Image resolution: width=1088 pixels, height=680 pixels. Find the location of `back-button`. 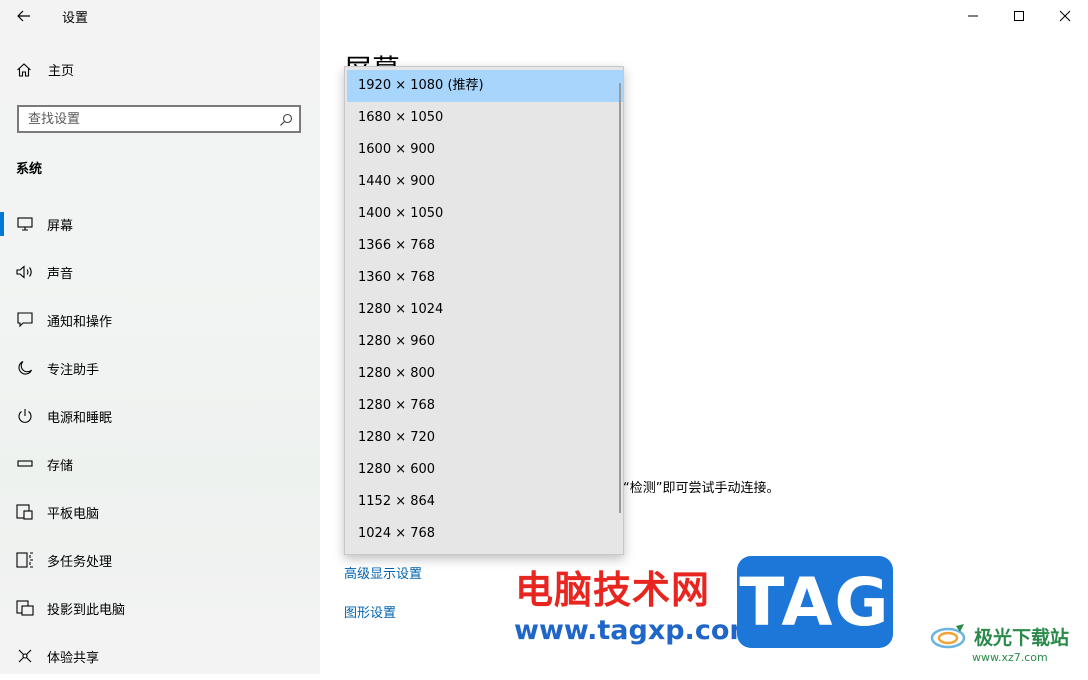

back-button is located at coordinates (24, 16).